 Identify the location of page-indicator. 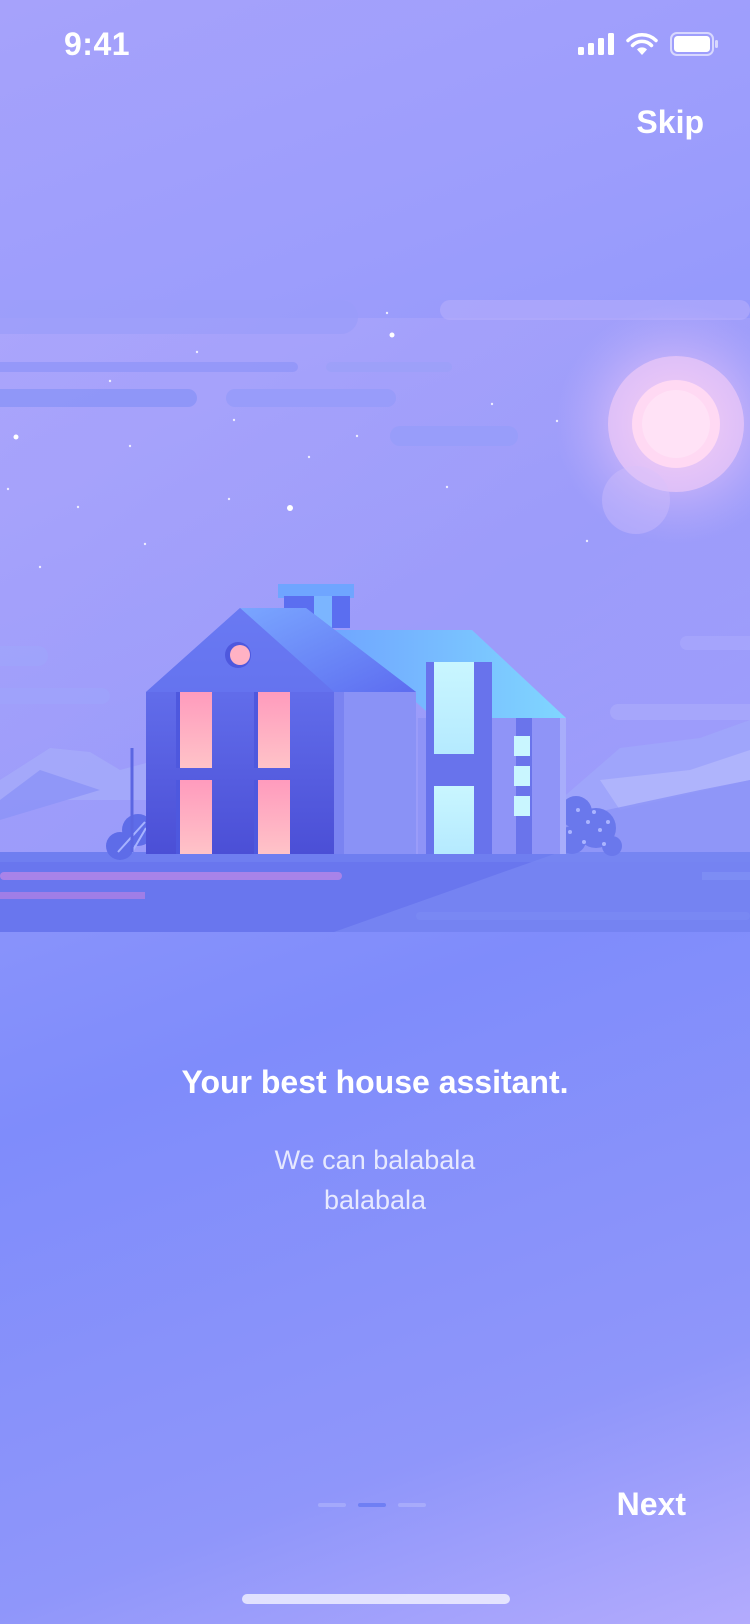
(372, 1505).